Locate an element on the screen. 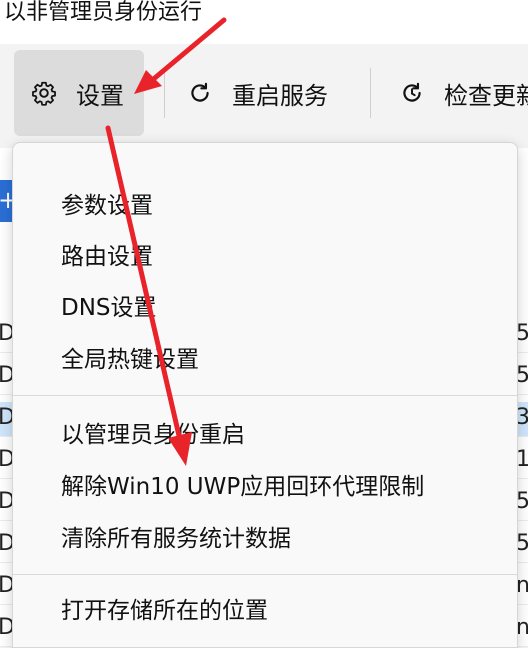 This screenshot has height=648, width=528. menu-item-hotkey-settings: 全局热键设置 is located at coordinates (130, 360).